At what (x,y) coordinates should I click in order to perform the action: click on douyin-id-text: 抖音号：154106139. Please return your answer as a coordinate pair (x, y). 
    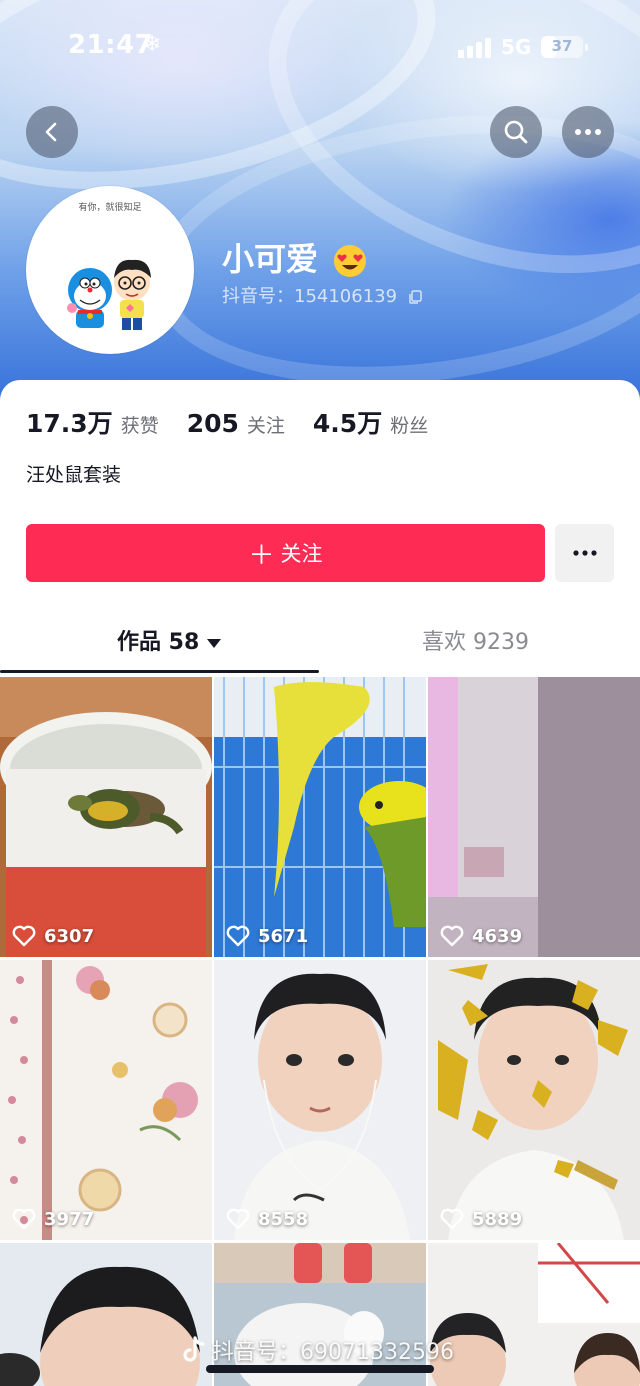
    Looking at the image, I should click on (310, 296).